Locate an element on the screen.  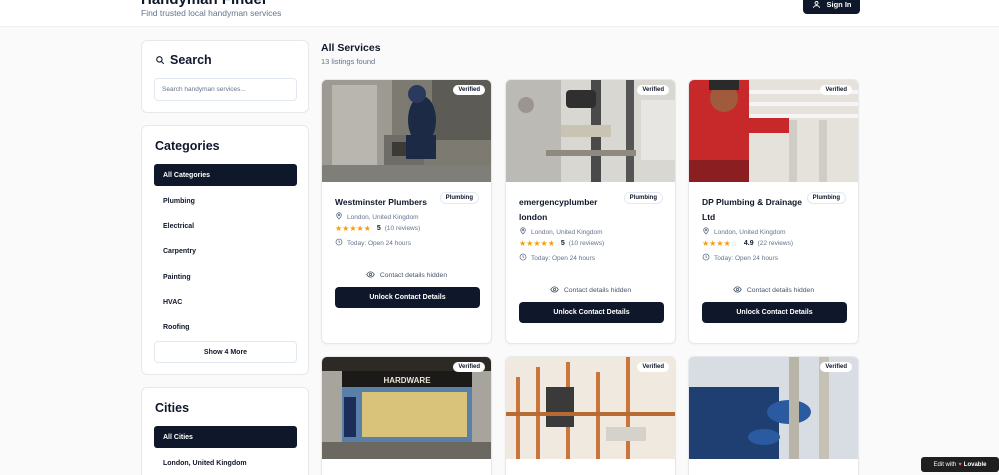
category-hvac: HVAC is located at coordinates (225, 302).